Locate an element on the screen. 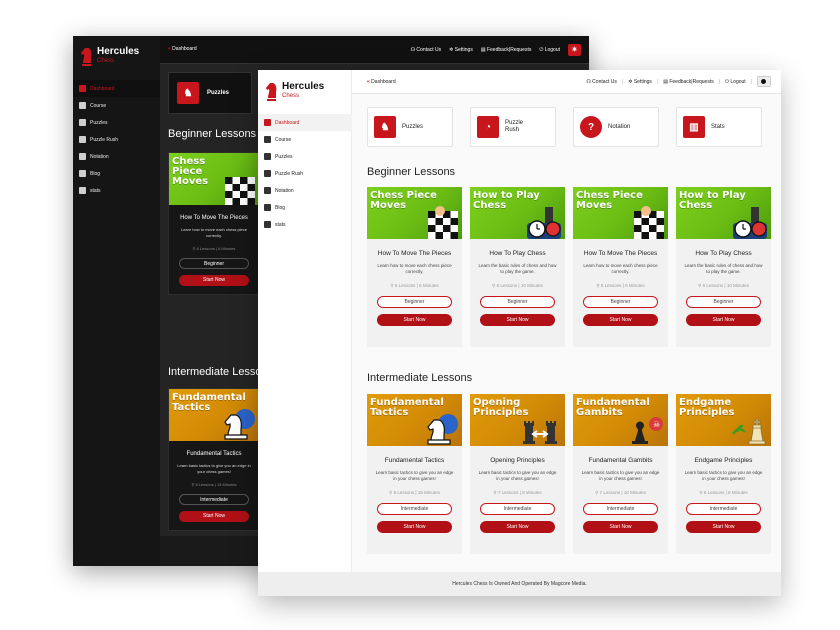  sidebar-item-label: Notation is located at coordinates (99, 156).